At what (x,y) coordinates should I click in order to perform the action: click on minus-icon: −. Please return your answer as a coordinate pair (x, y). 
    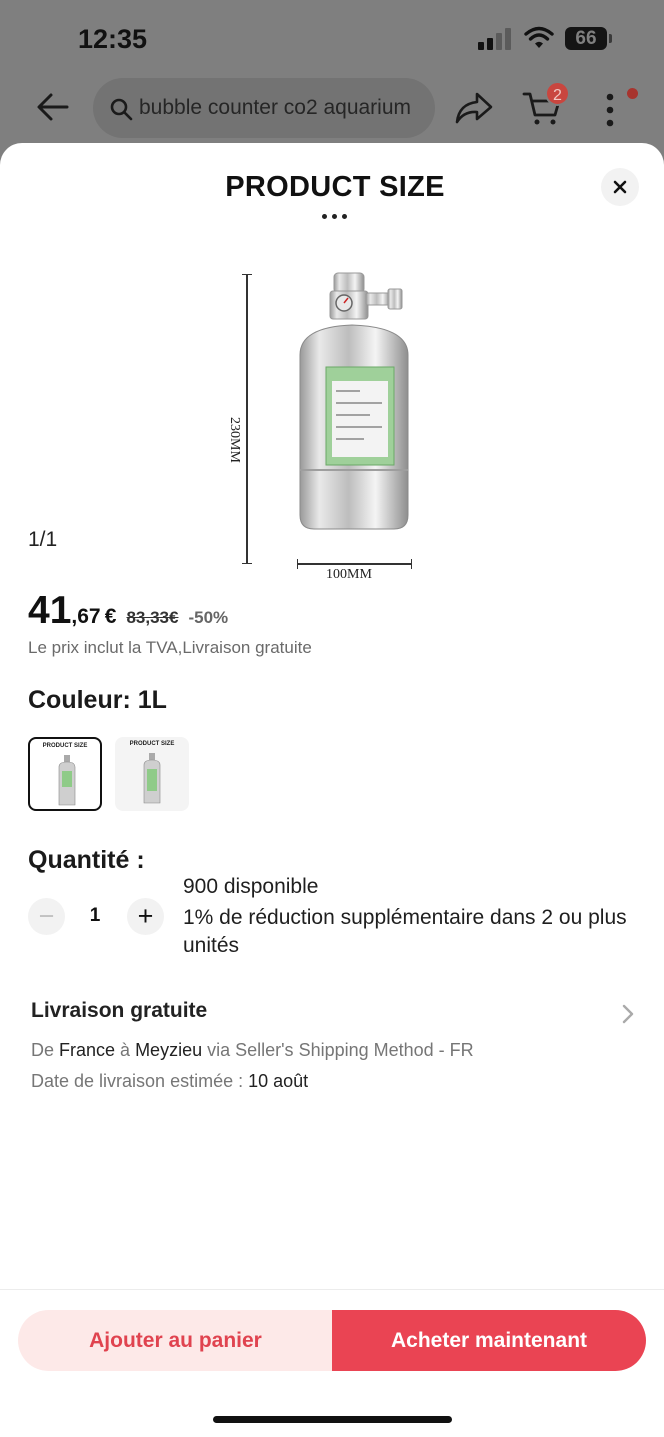
    Looking at the image, I should click on (46, 916).